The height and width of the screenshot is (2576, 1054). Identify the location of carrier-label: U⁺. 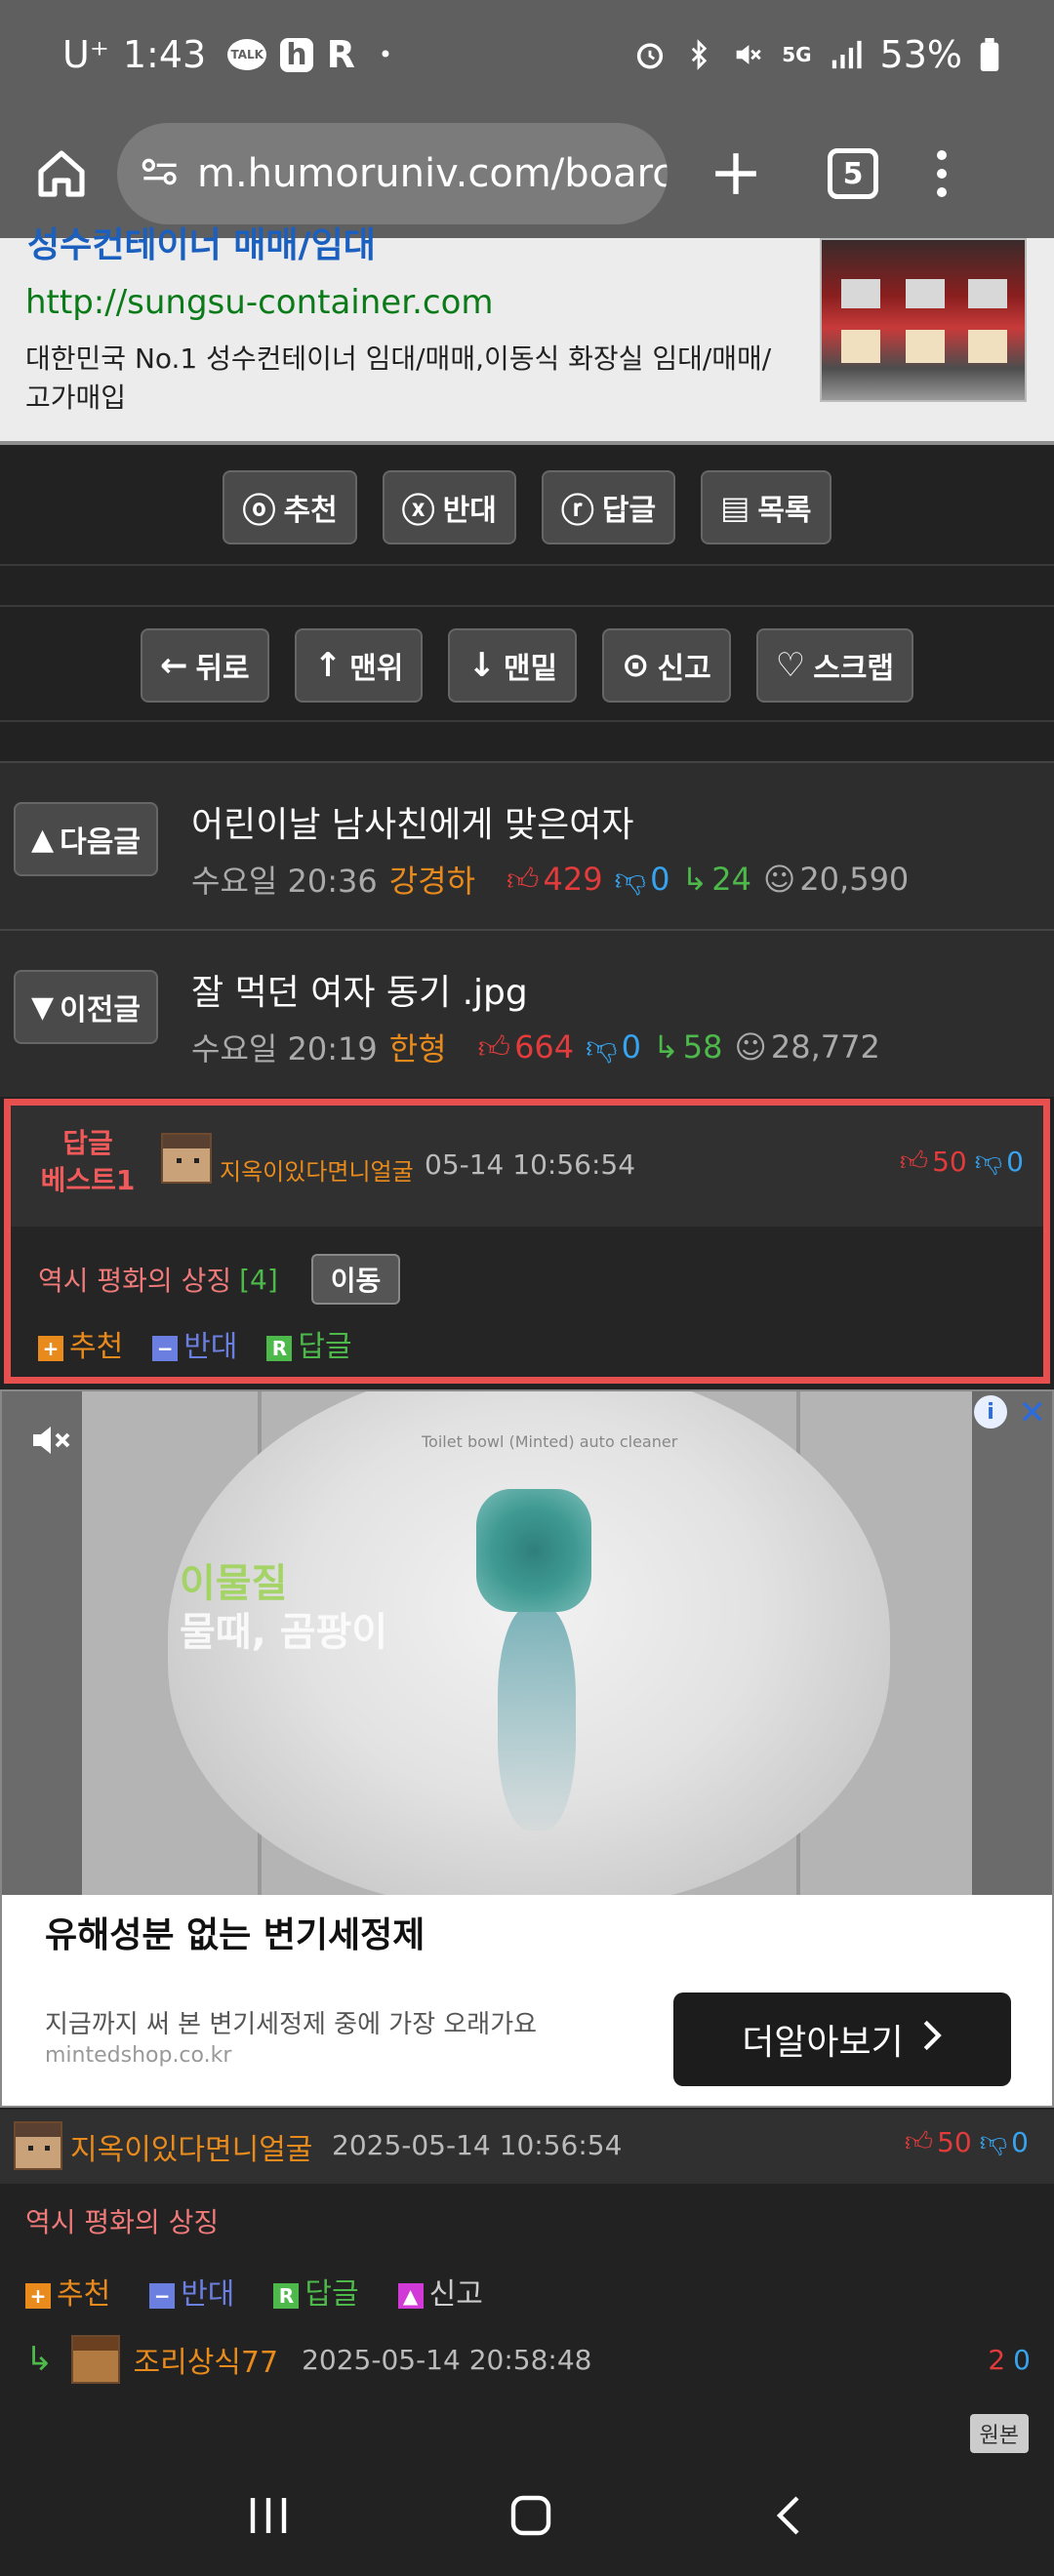
(85, 54).